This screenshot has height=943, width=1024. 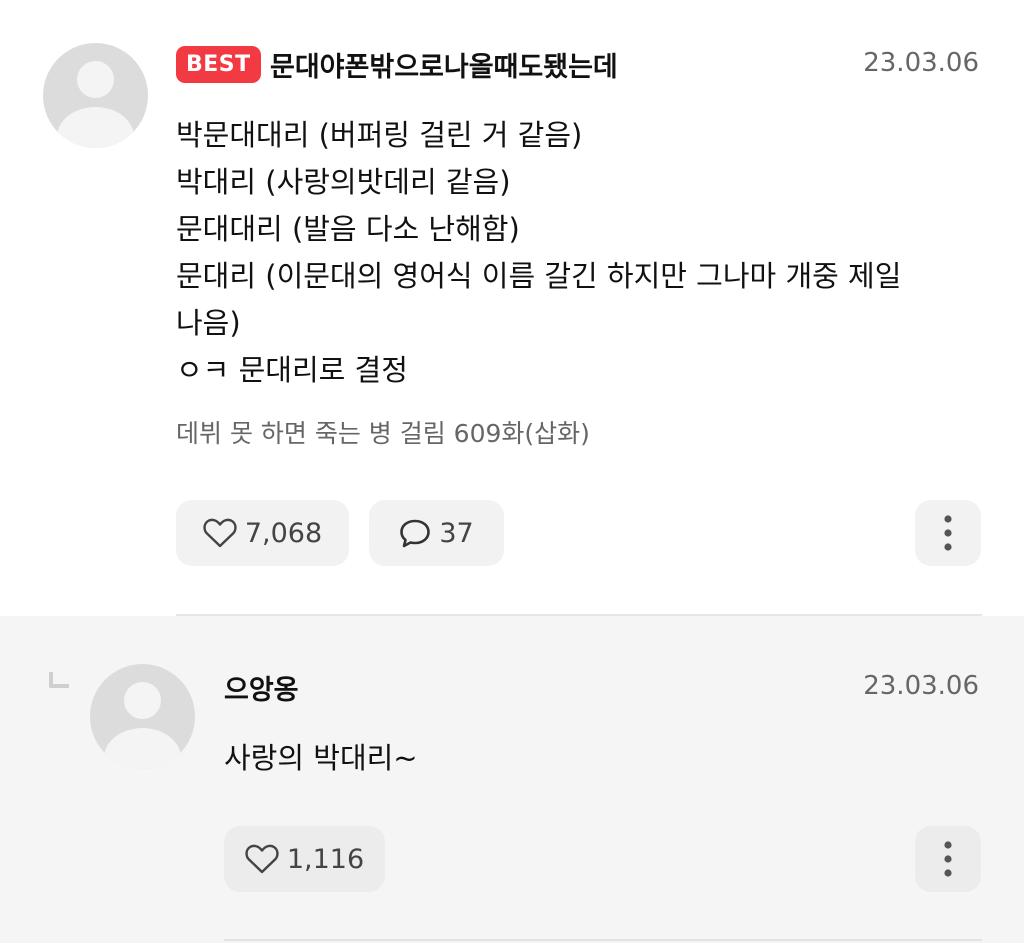 What do you see at coordinates (921, 686) in the screenshot?
I see `reply-date: 23.03.06` at bounding box center [921, 686].